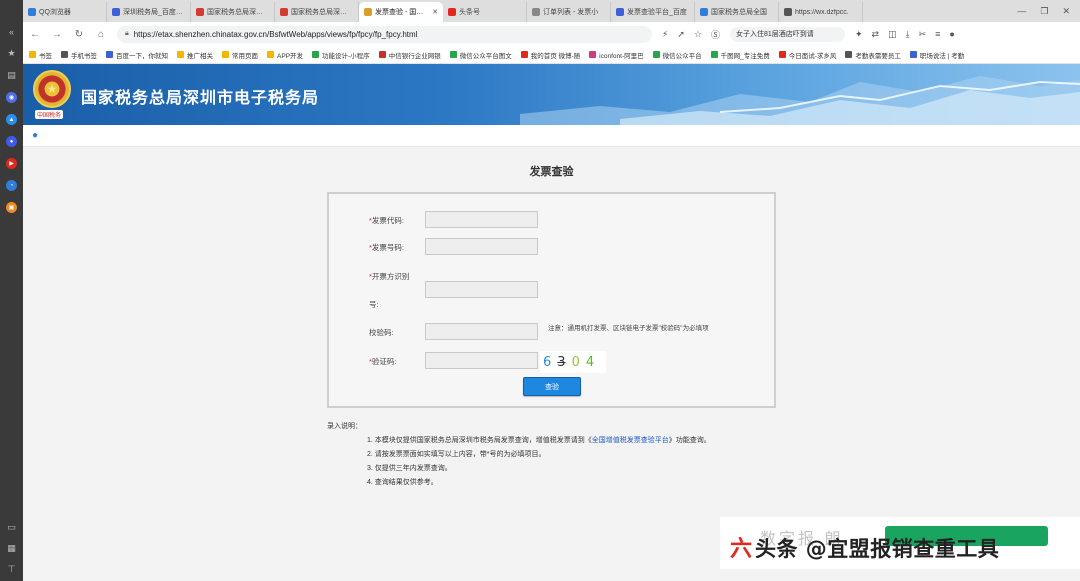 The height and width of the screenshot is (581, 1080). I want to click on invoice-code-label: *发票代码:, so click(386, 220).